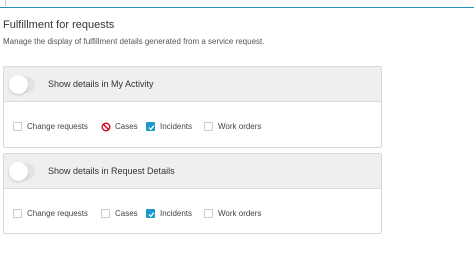 This screenshot has height=253, width=474. I want to click on panel-header: Show details in Request Details, so click(192, 171).